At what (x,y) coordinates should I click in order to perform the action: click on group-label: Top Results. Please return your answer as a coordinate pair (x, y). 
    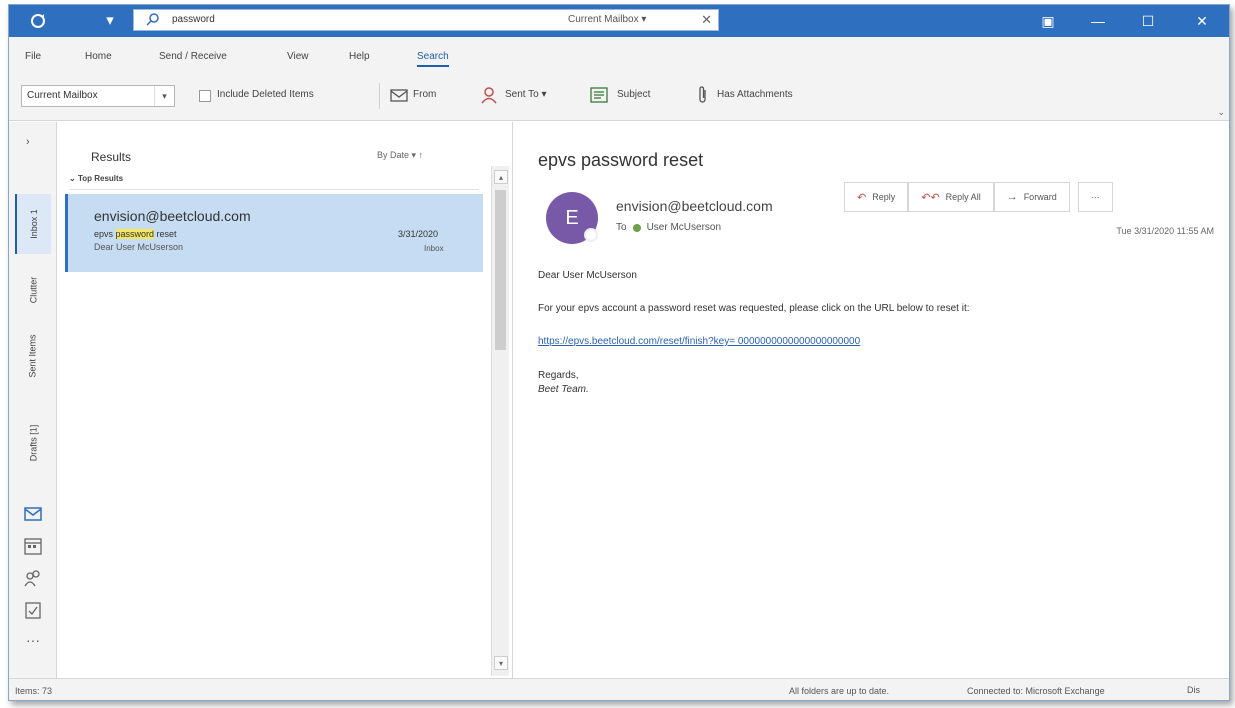
    Looking at the image, I should click on (100, 178).